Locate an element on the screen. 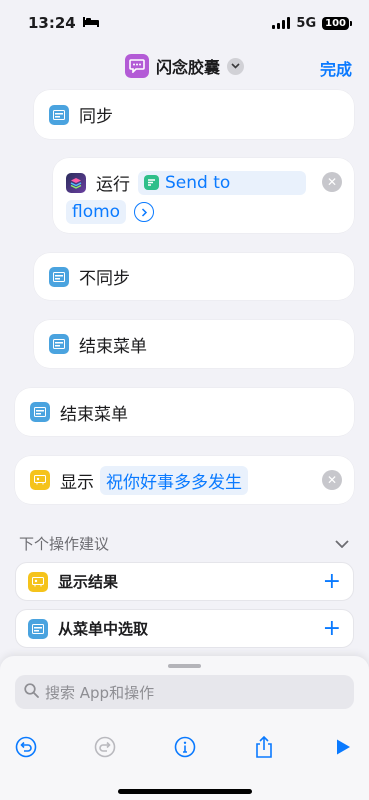  undo-icon is located at coordinates (26, 747).